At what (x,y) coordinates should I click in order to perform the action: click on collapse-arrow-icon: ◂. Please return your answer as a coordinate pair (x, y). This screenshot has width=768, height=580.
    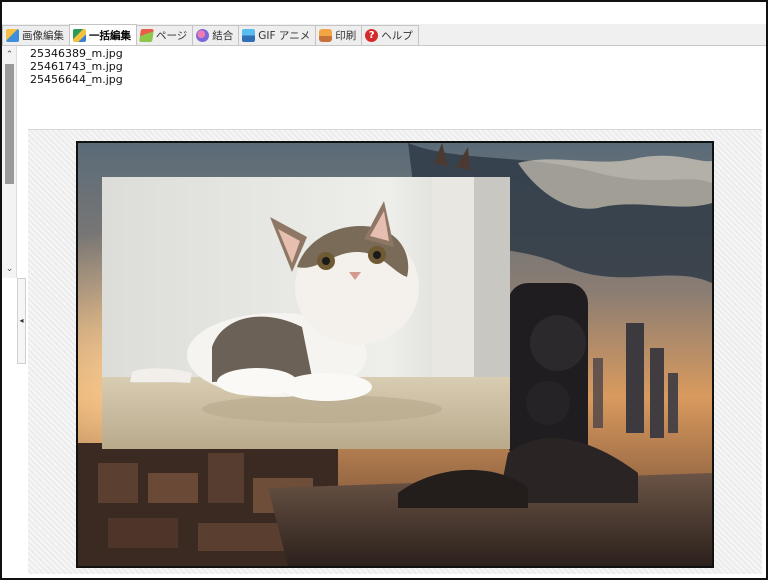
    Looking at the image, I should click on (21, 320).